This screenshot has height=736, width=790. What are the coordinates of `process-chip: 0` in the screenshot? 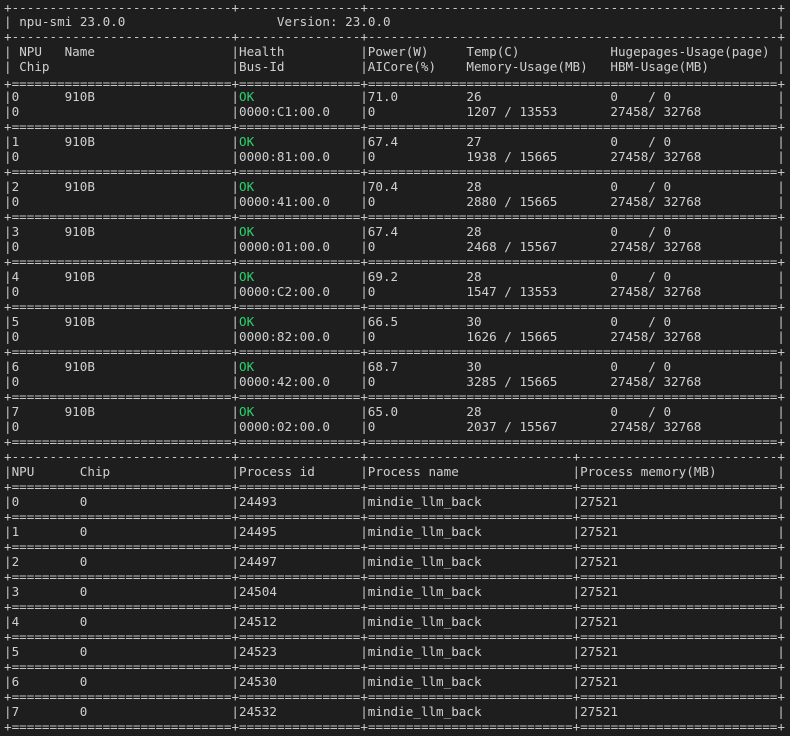 It's located at (83, 501).